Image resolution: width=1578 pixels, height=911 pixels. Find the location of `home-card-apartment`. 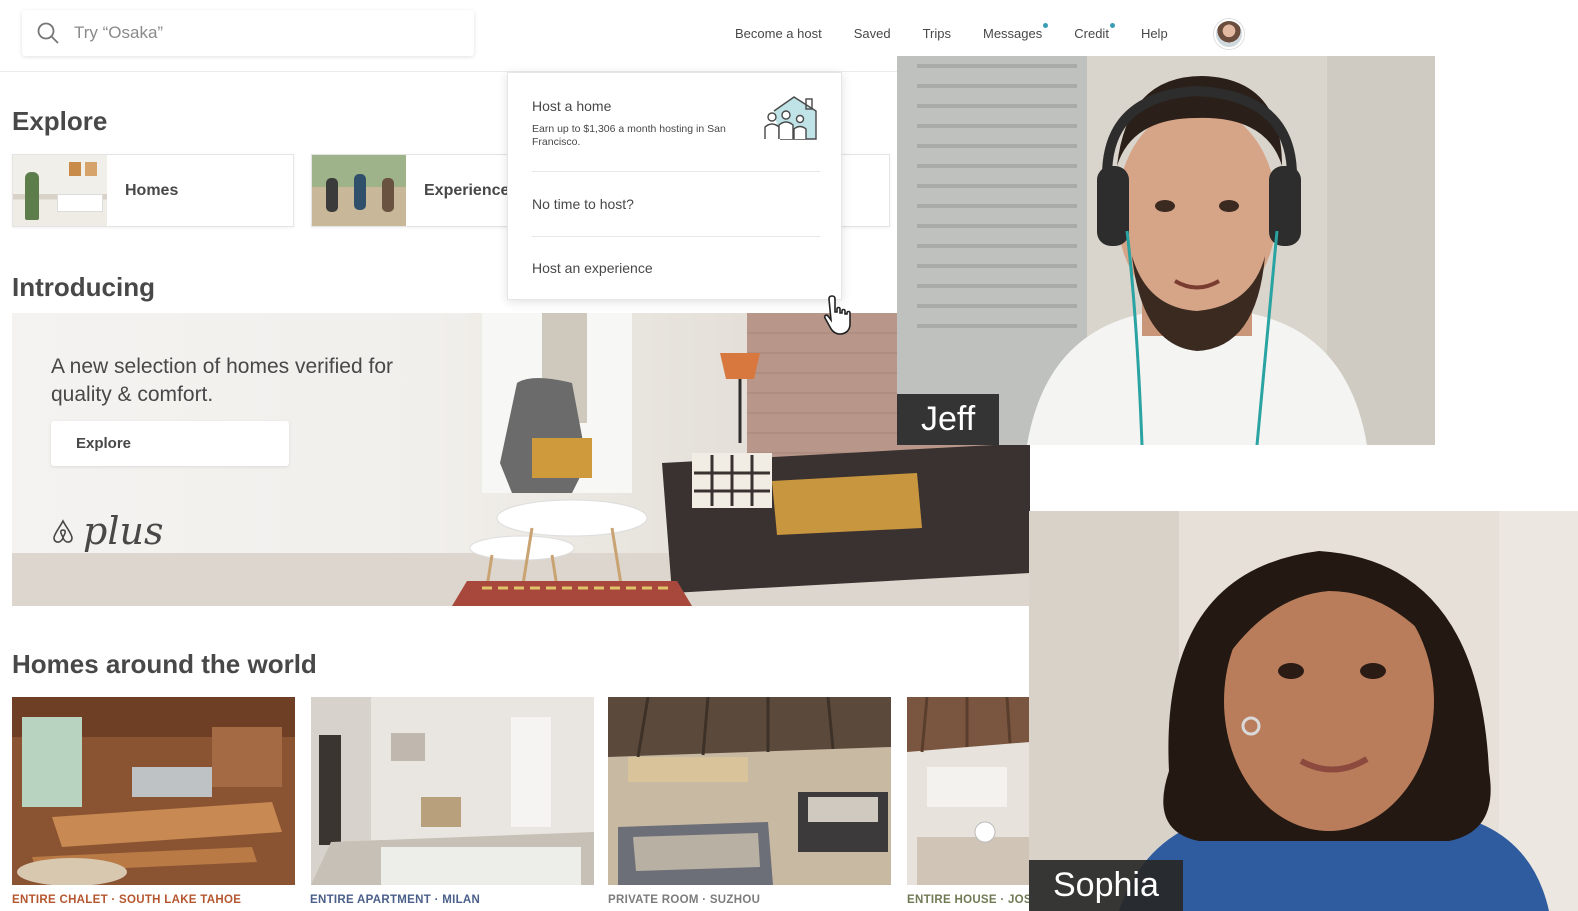

home-card-apartment is located at coordinates (452, 791).